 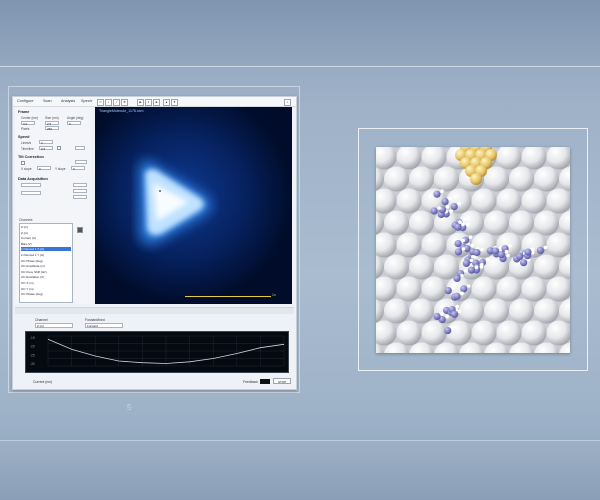 What do you see at coordinates (44, 168) in the screenshot?
I see `x-slope-field: 0` at bounding box center [44, 168].